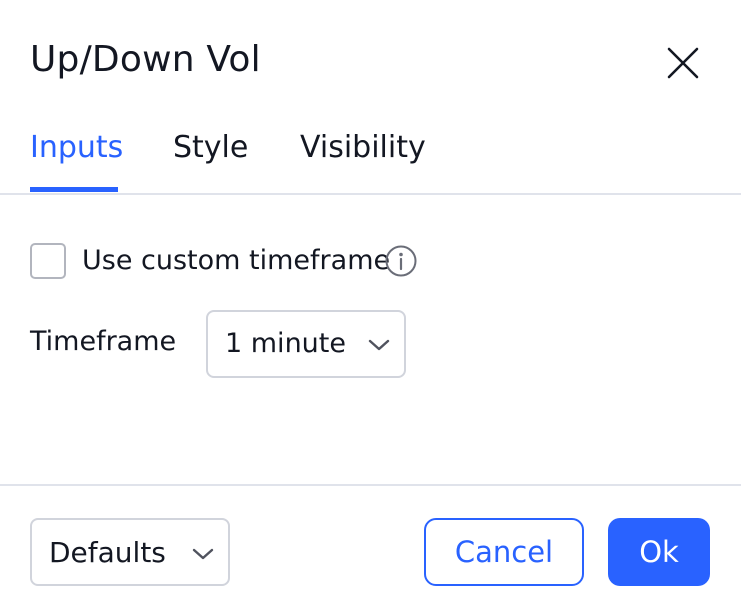  Describe the element at coordinates (370, 485) in the screenshot. I see `footer-divider` at that location.